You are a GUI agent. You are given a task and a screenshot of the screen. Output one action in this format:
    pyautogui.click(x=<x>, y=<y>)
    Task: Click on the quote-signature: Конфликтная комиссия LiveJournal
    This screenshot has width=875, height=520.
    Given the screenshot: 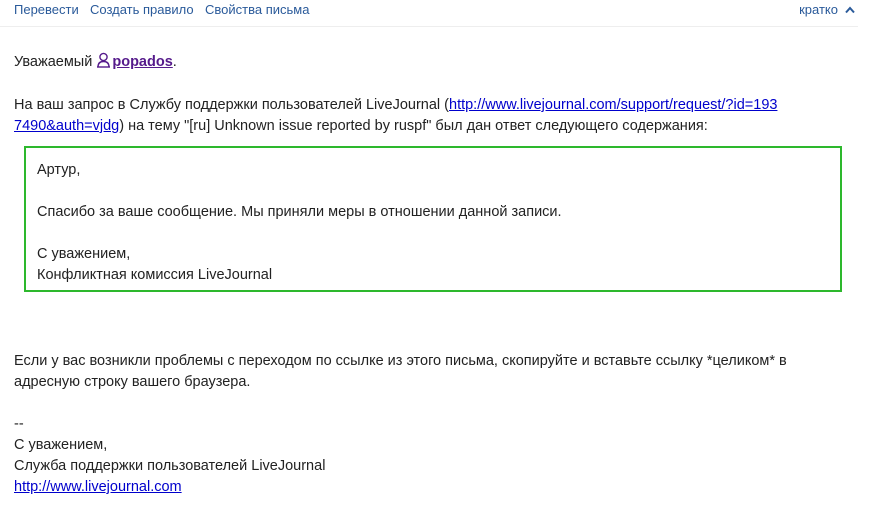 What is the action you would take?
    pyautogui.click(x=155, y=275)
    